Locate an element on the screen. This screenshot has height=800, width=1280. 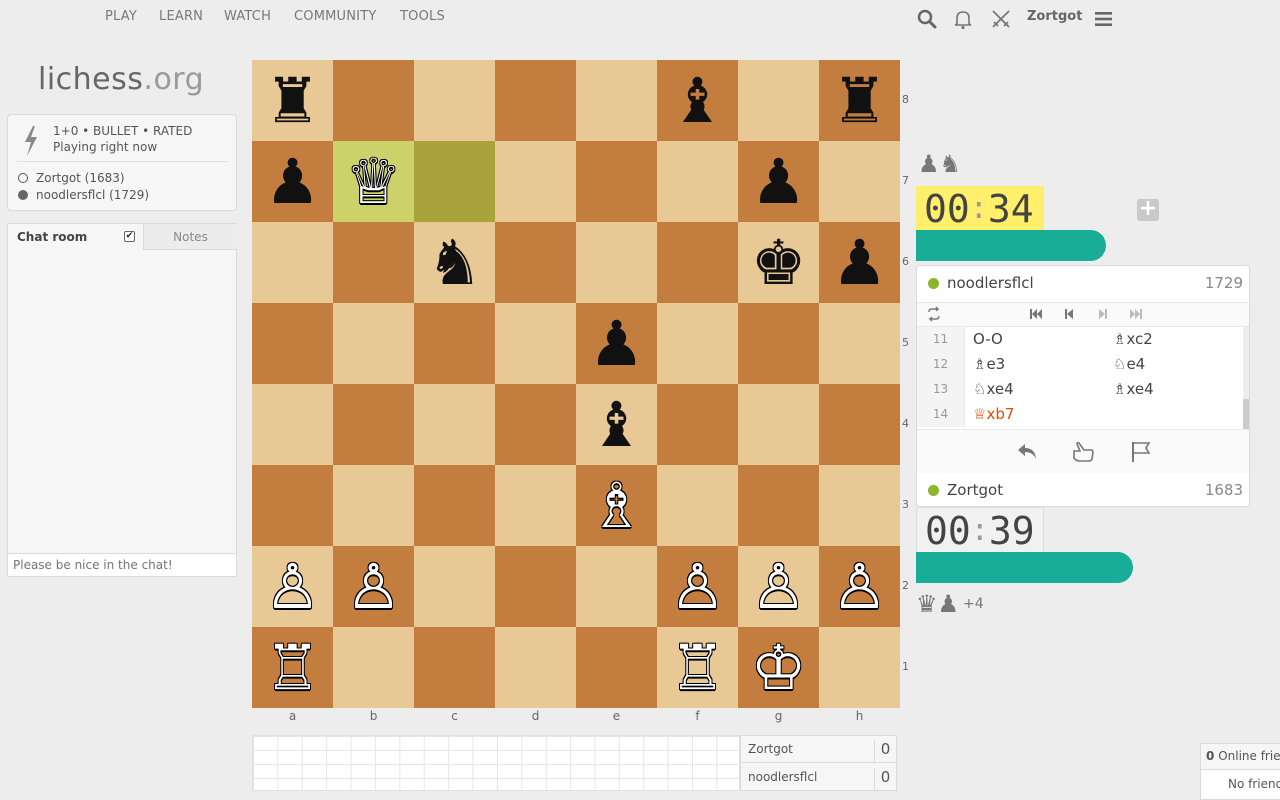
square-f5 is located at coordinates (697, 343).